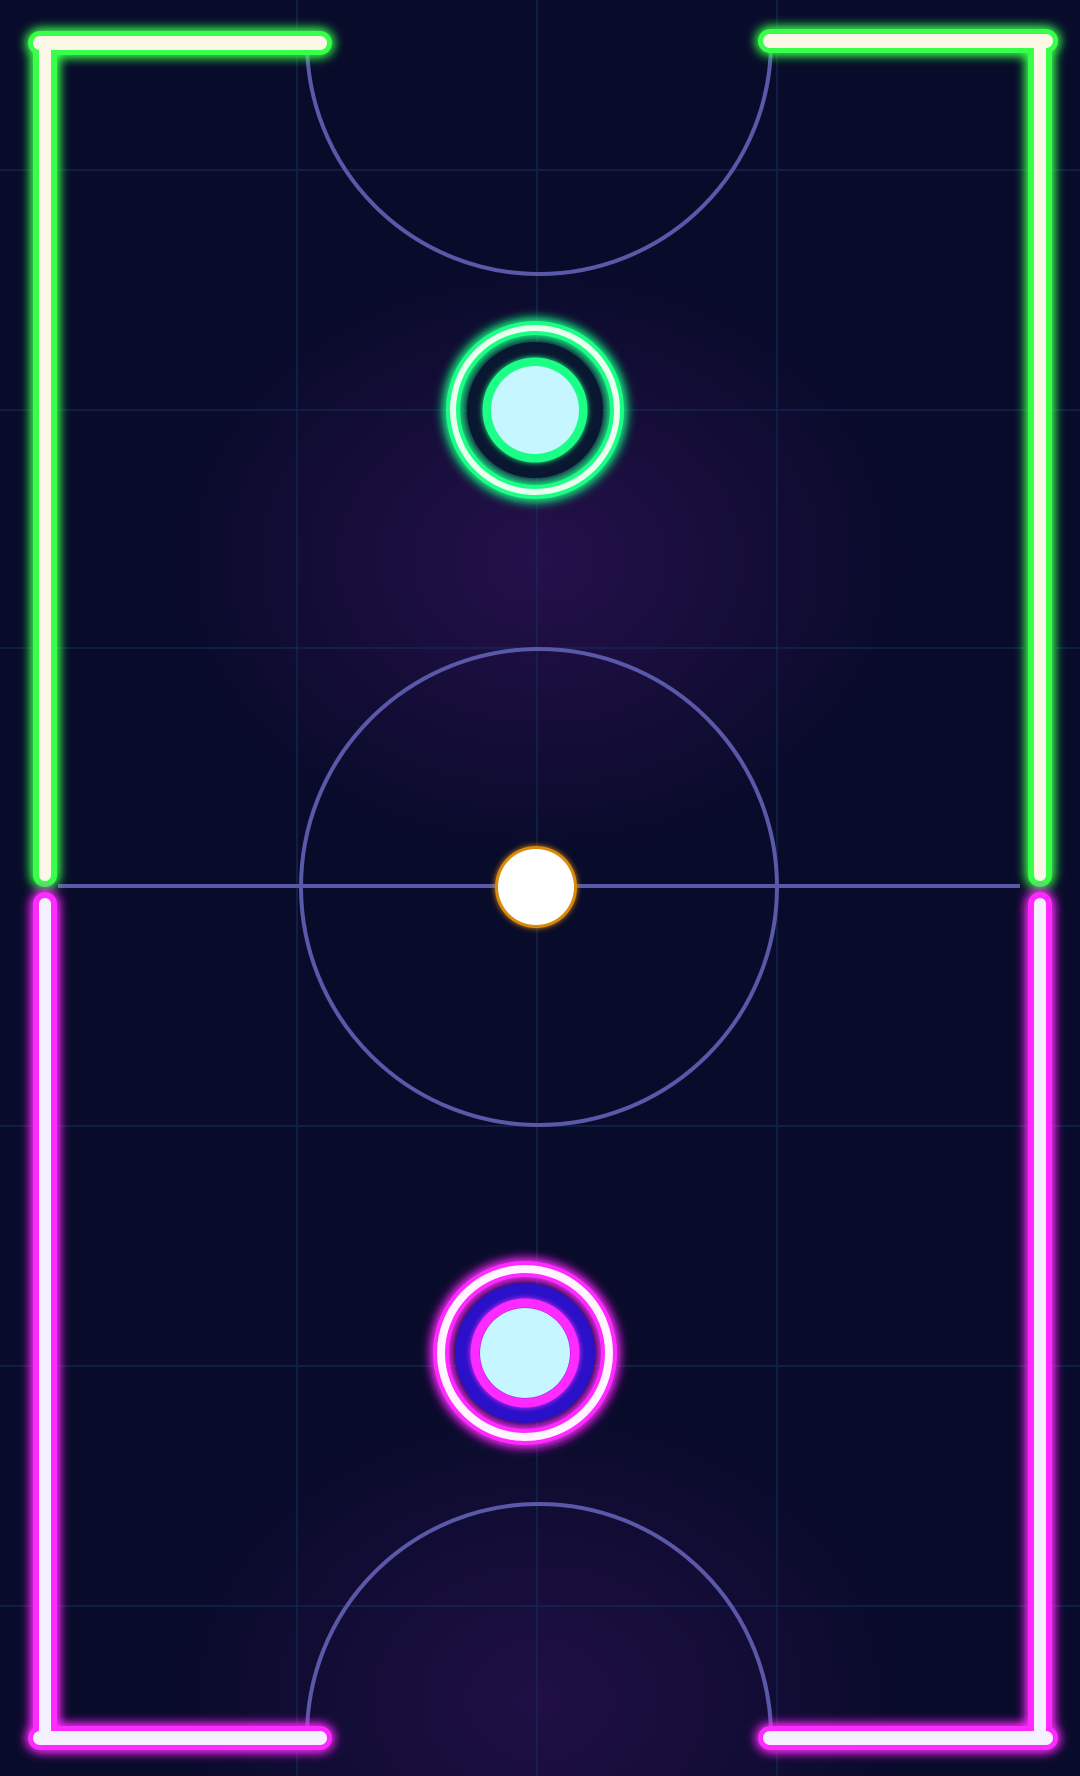 Image resolution: width=1080 pixels, height=1776 pixels. I want to click on bottom-paddle-knob, so click(525, 1353).